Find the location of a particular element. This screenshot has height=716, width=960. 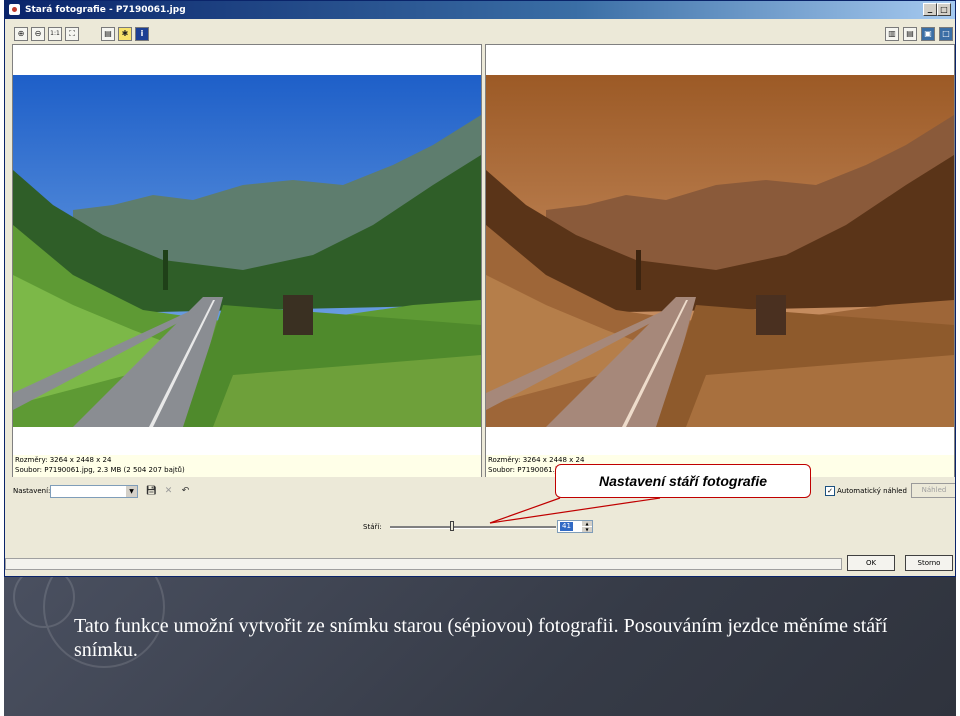

age-value: 41 is located at coordinates (566, 526).